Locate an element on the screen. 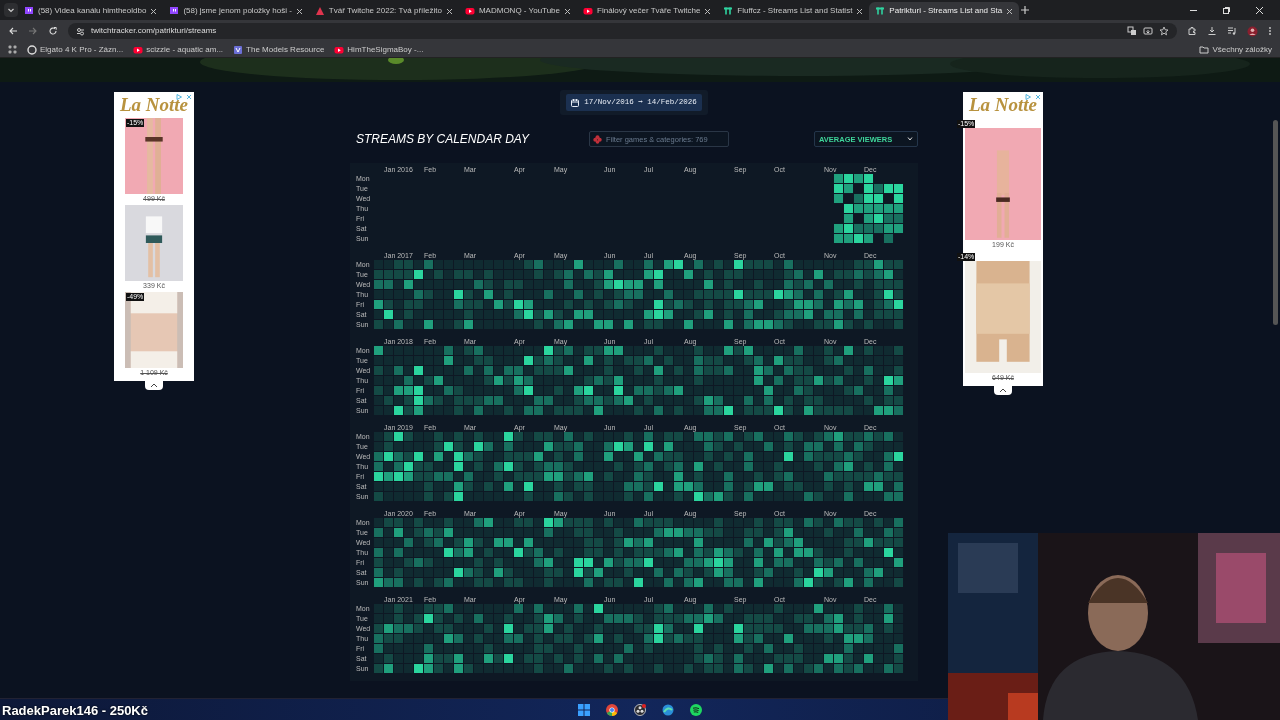 Image resolution: width=1280 pixels, height=720 pixels. media-icon is located at coordinates (1232, 31).